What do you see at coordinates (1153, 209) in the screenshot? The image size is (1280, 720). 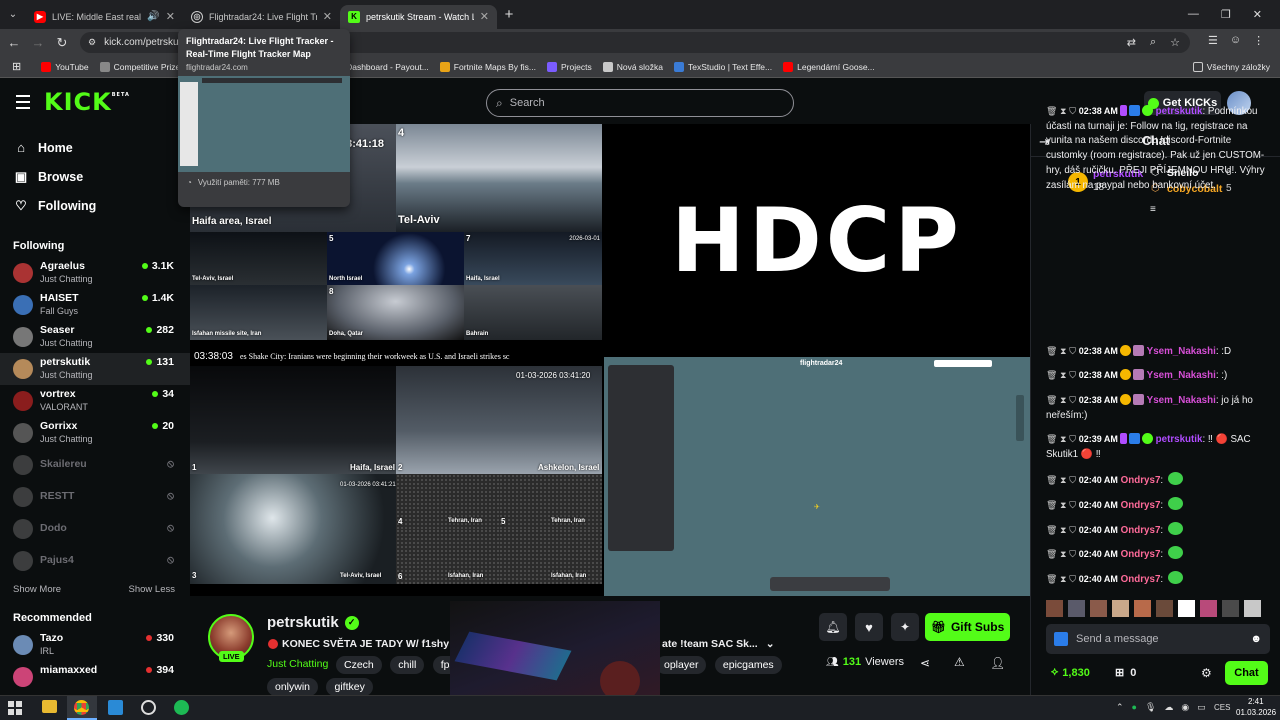 I see `expand-leaderboard-icon: ≡` at bounding box center [1153, 209].